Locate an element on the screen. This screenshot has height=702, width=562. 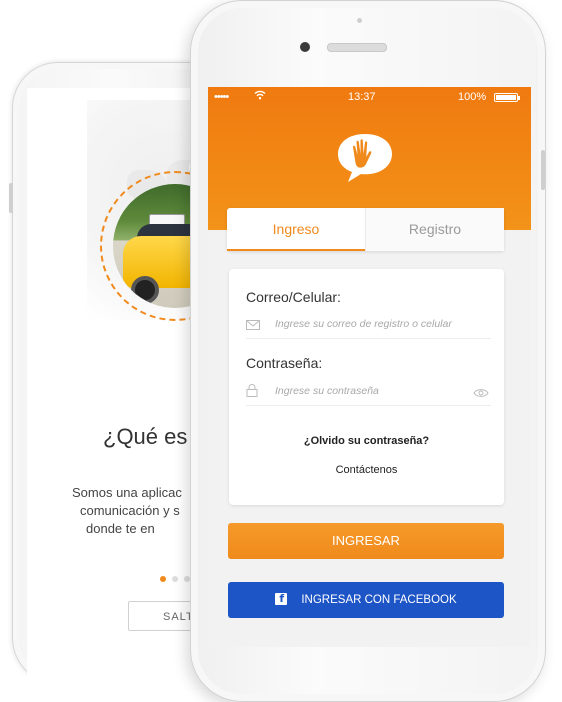
mail-icon is located at coordinates (253, 326).